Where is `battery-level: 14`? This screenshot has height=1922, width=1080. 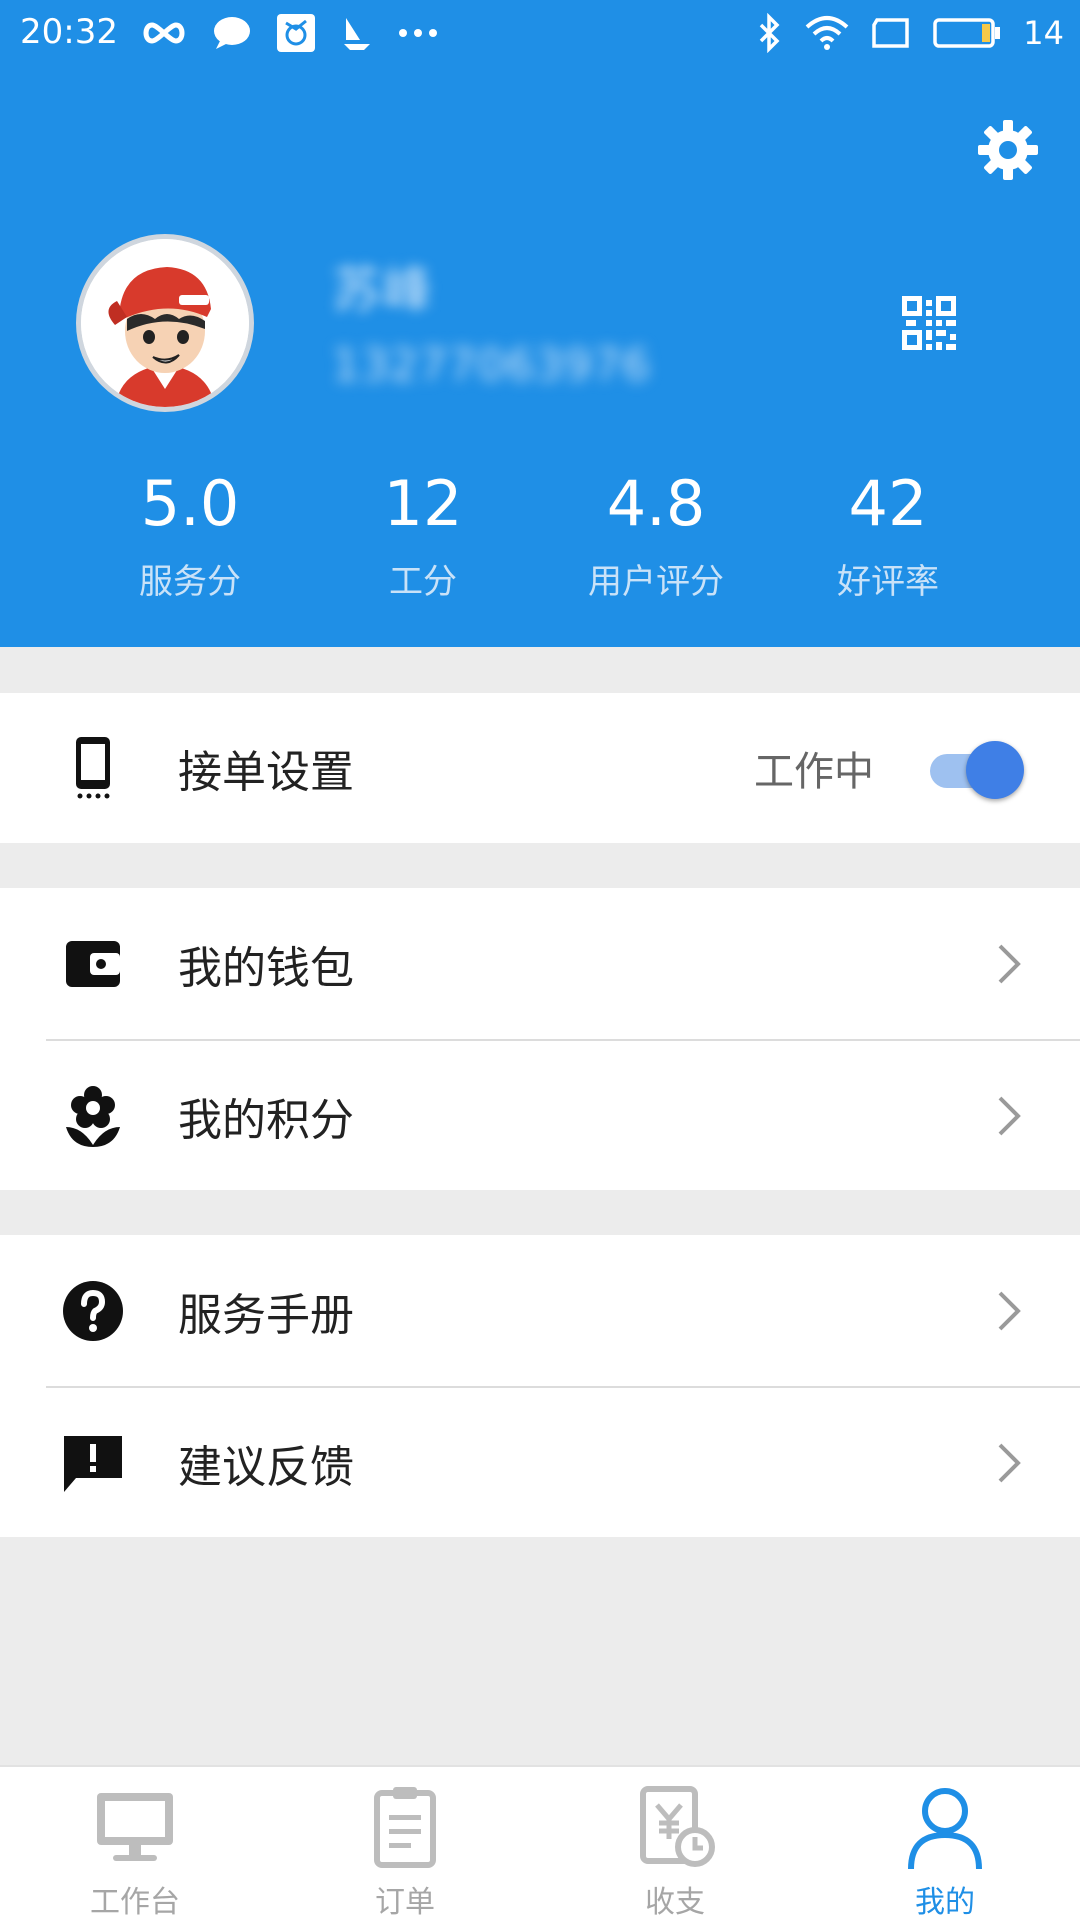
battery-level: 14 is located at coordinates (1043, 33).